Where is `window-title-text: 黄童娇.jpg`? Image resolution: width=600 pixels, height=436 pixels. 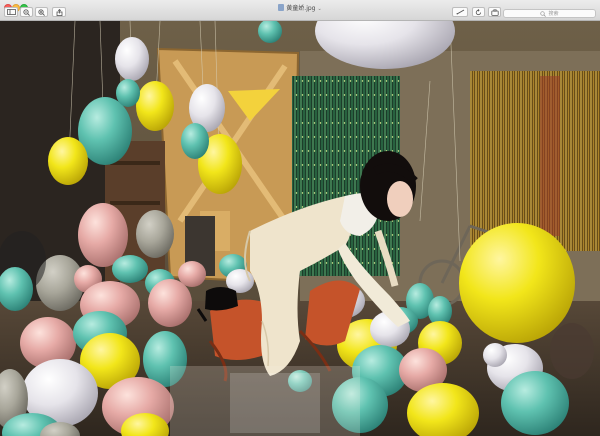
window-title-text: 黄童娇.jpg is located at coordinates (301, 8).